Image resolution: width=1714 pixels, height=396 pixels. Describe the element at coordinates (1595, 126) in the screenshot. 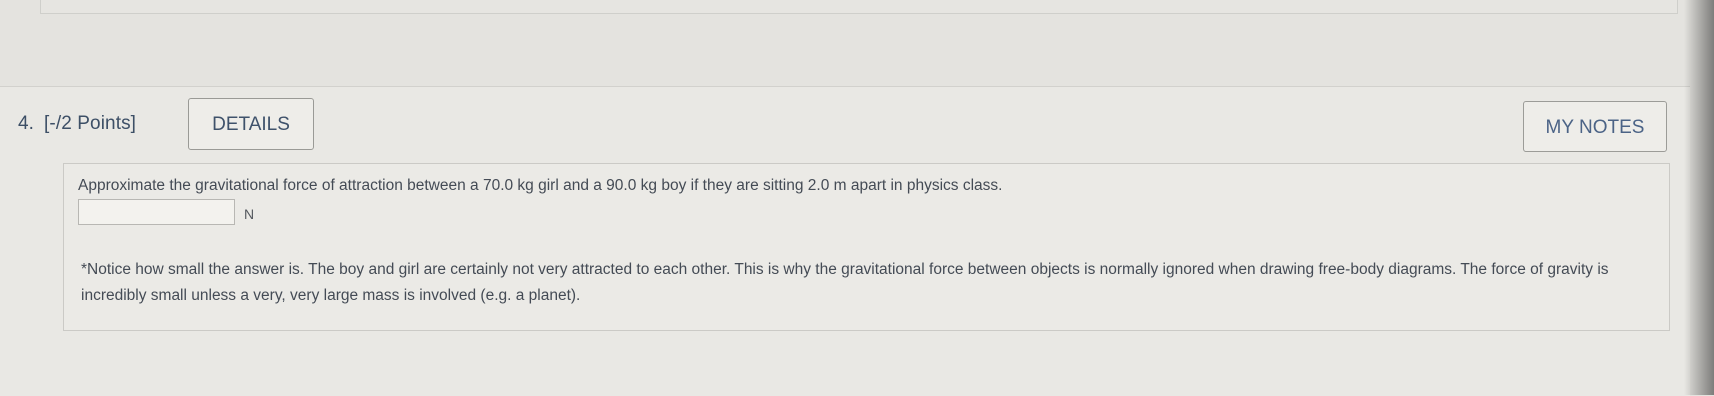

I see `my-notes-button: MY NOTES` at that location.